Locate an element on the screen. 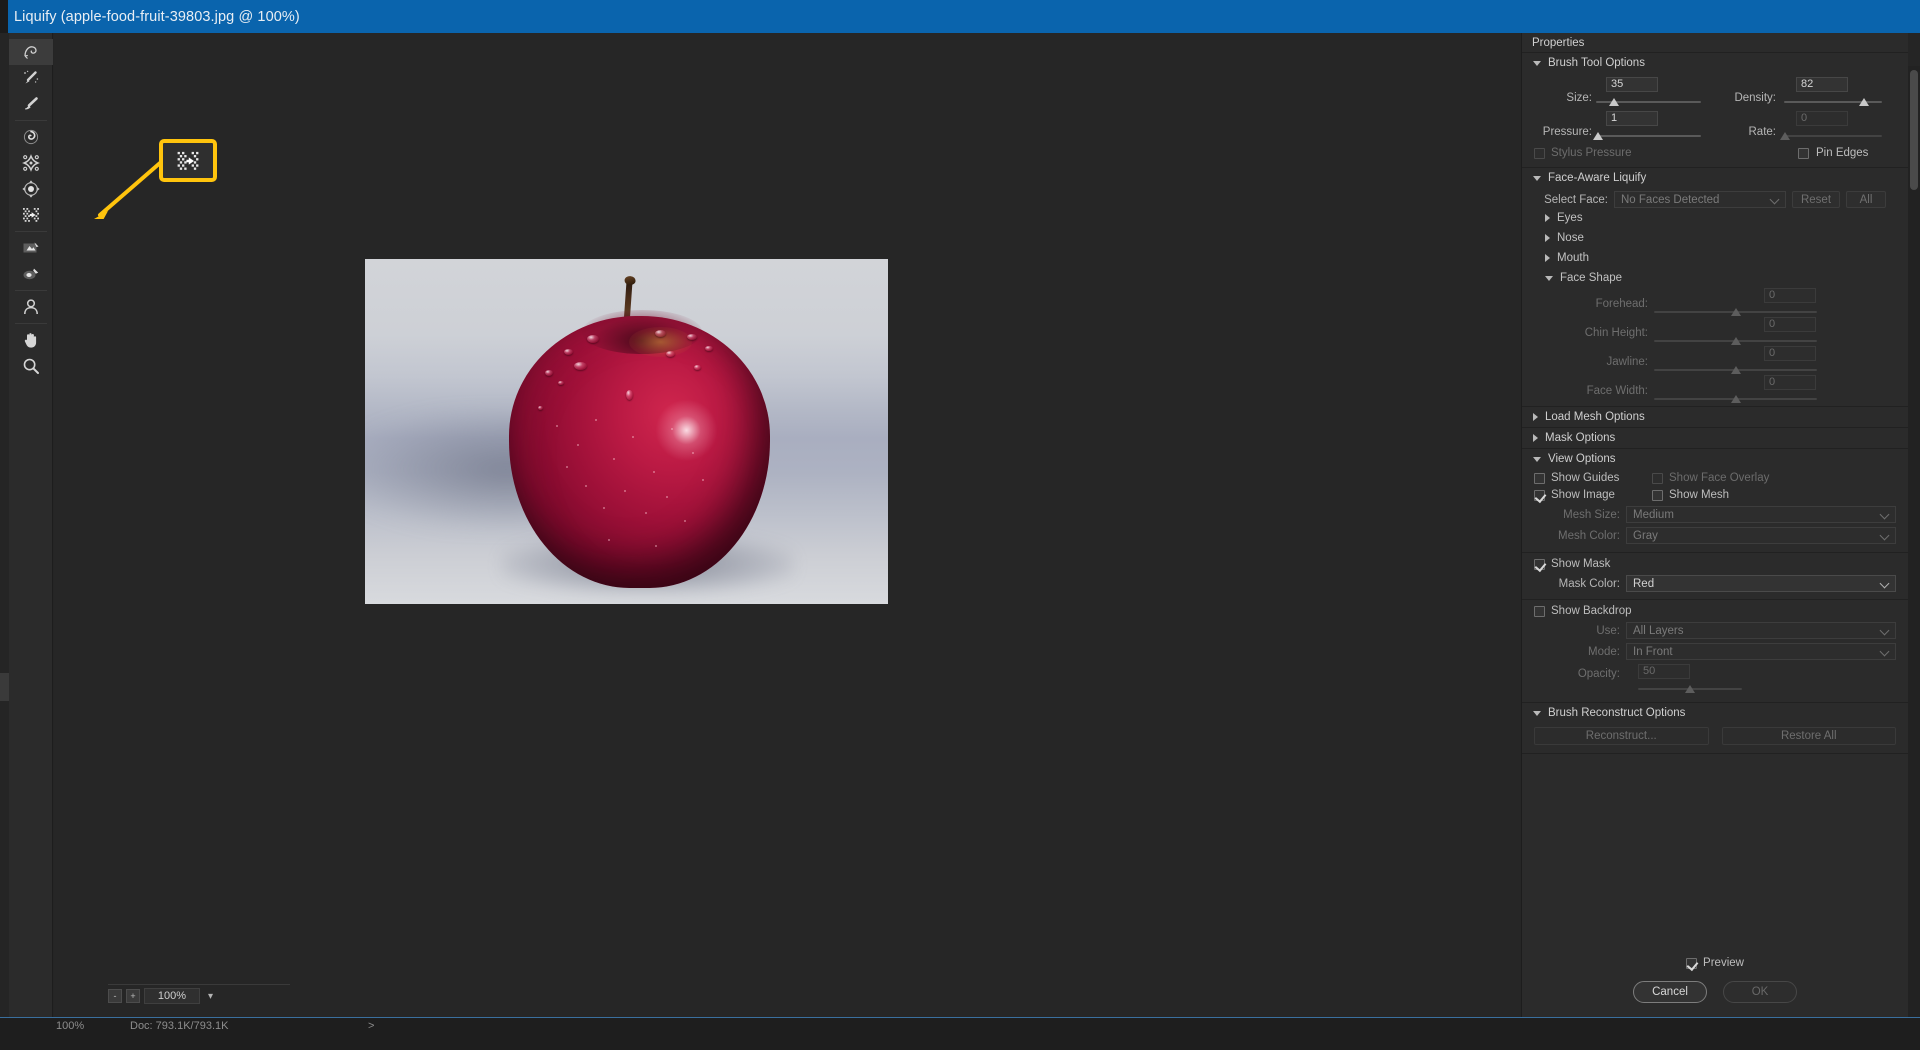 The height and width of the screenshot is (1050, 1920). face-width-slider is located at coordinates (1735, 399).